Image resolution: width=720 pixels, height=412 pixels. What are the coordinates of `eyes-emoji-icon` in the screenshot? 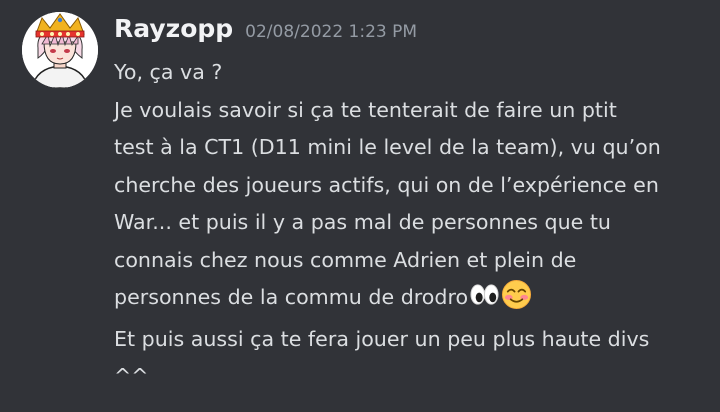 It's located at (484, 294).